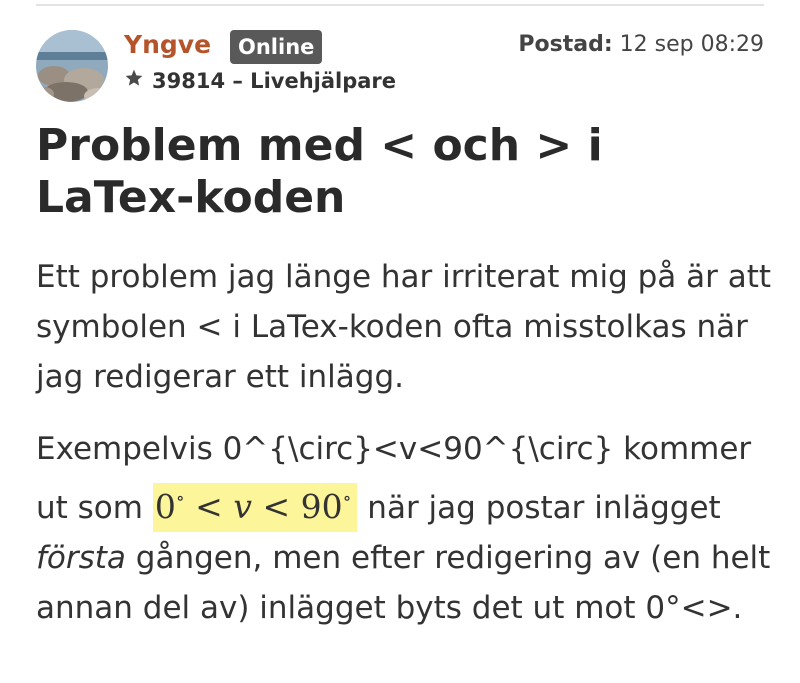 Image resolution: width=800 pixels, height=683 pixels. I want to click on author-name: Yngve, so click(167, 44).